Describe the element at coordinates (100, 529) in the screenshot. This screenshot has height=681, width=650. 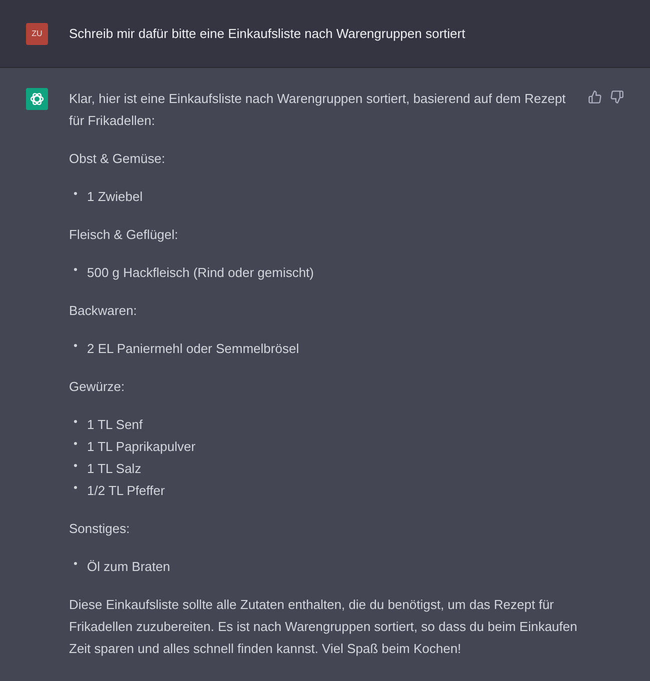
I see `section-heading: Sonstiges:` at that location.